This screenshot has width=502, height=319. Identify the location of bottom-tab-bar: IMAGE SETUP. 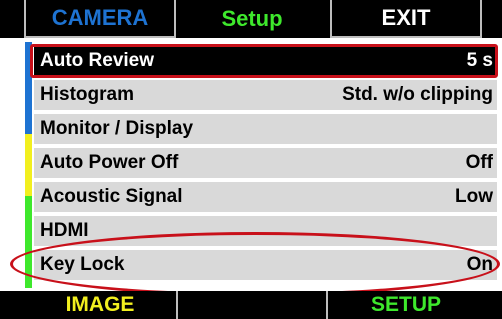
(251, 305).